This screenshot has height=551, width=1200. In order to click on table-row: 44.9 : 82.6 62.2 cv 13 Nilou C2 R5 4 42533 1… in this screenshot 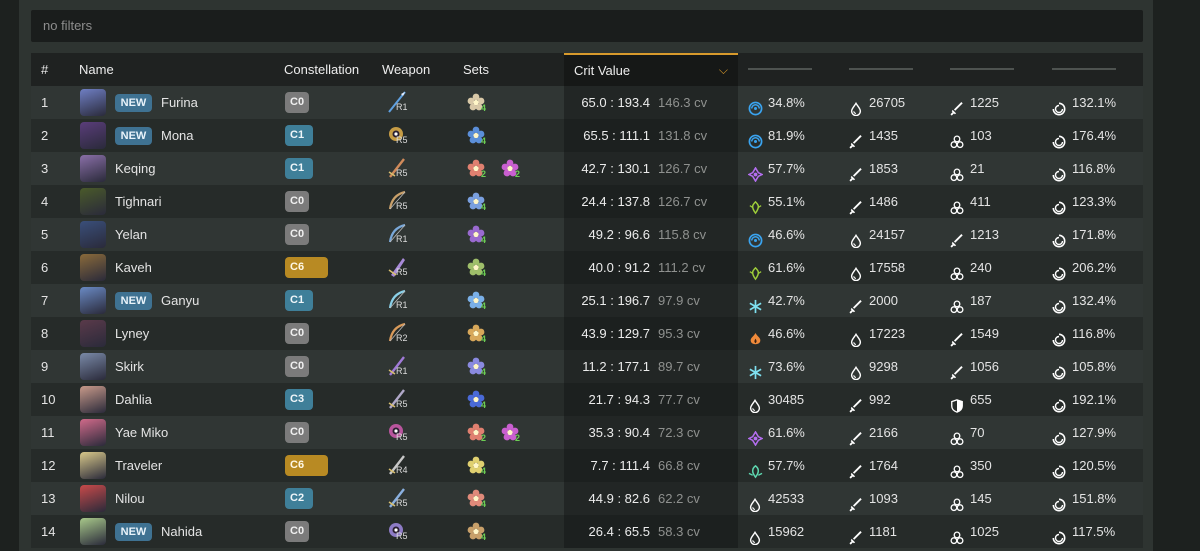, I will do `click(587, 498)`.